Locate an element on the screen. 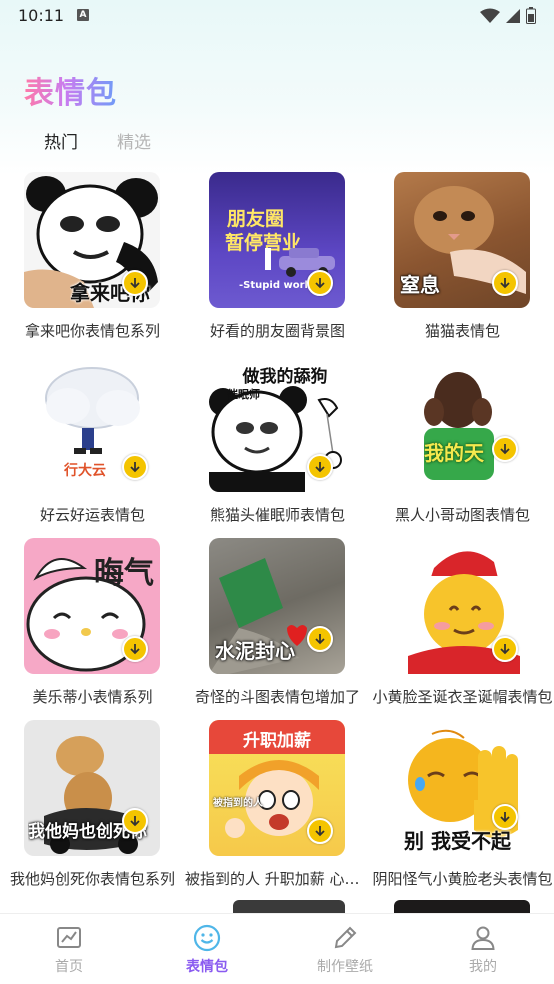  sticker-caption: 晦气 is located at coordinates (124, 573).